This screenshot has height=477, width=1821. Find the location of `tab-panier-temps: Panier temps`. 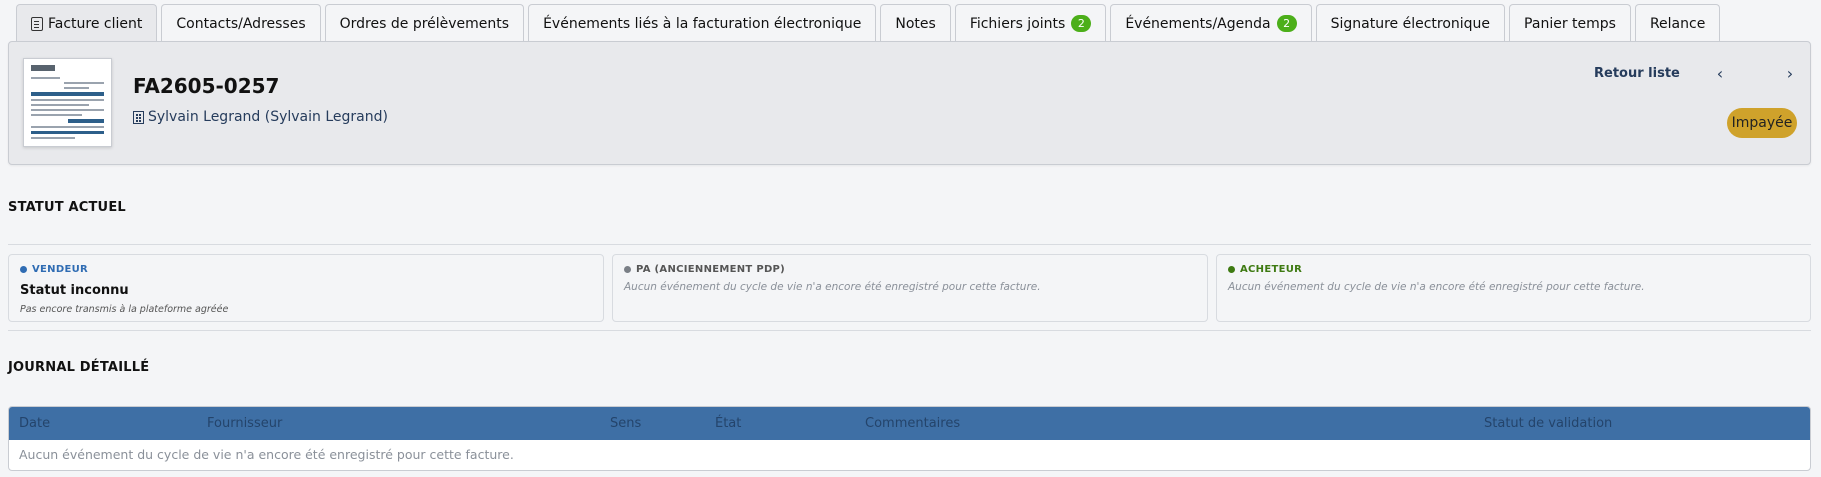

tab-panier-temps: Panier temps is located at coordinates (1570, 23).